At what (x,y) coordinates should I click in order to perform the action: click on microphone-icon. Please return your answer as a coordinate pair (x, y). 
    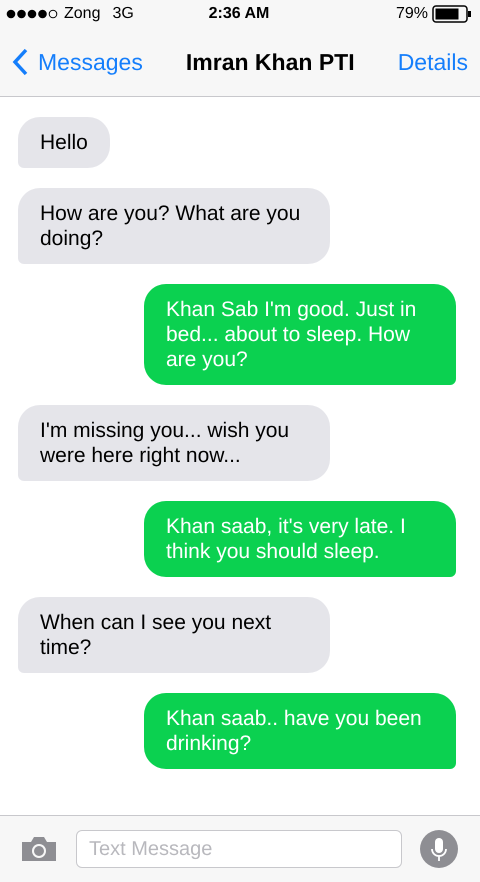
    Looking at the image, I should click on (439, 849).